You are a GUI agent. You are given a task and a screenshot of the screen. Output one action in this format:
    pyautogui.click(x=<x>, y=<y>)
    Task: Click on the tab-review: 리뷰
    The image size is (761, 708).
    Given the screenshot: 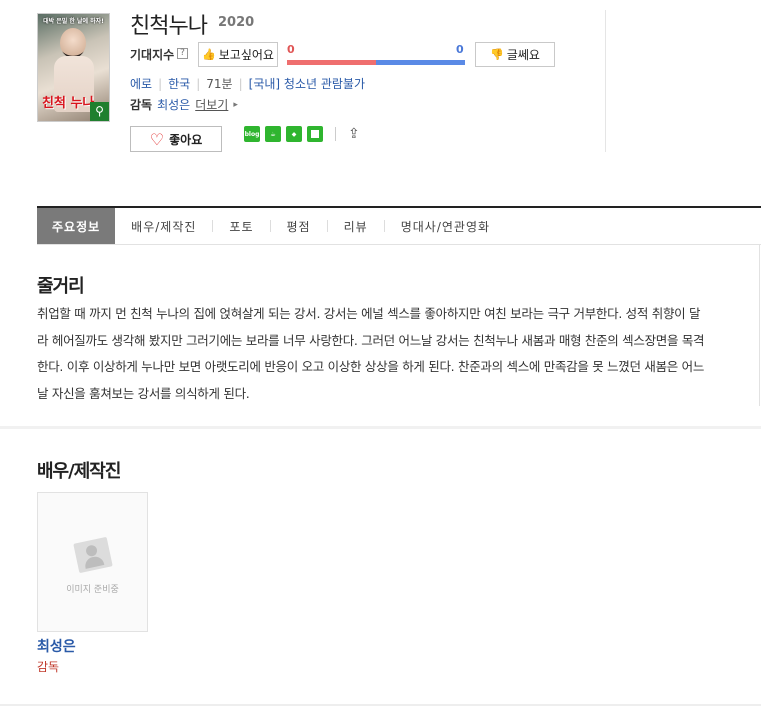 What is the action you would take?
    pyautogui.click(x=356, y=226)
    